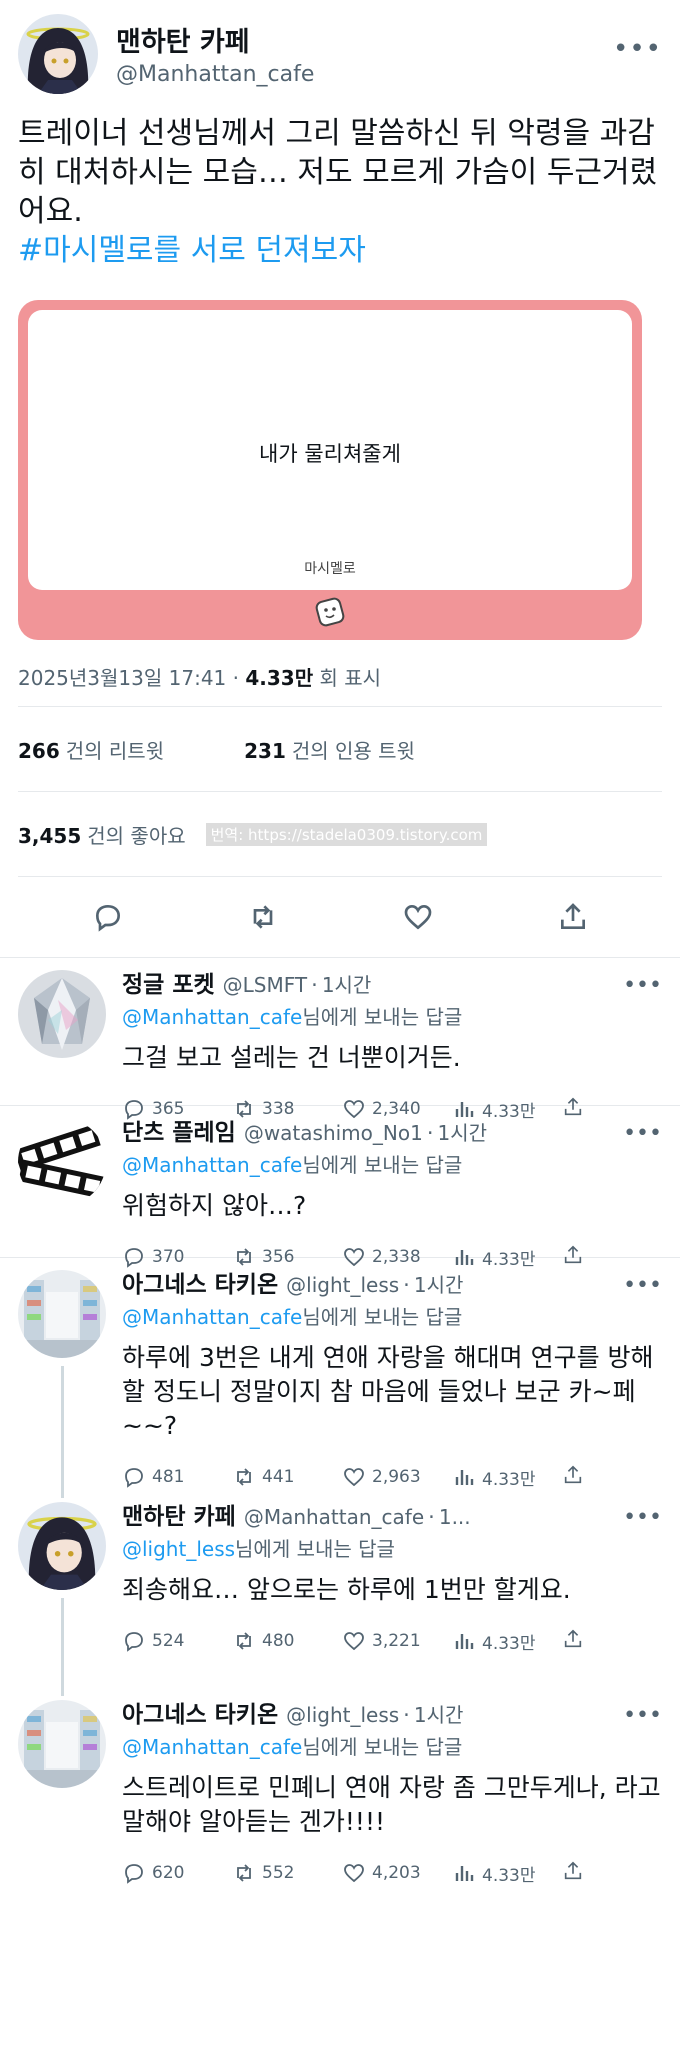 The width and height of the screenshot is (680, 2066). I want to click on retweet-count: 480, so click(278, 1641).